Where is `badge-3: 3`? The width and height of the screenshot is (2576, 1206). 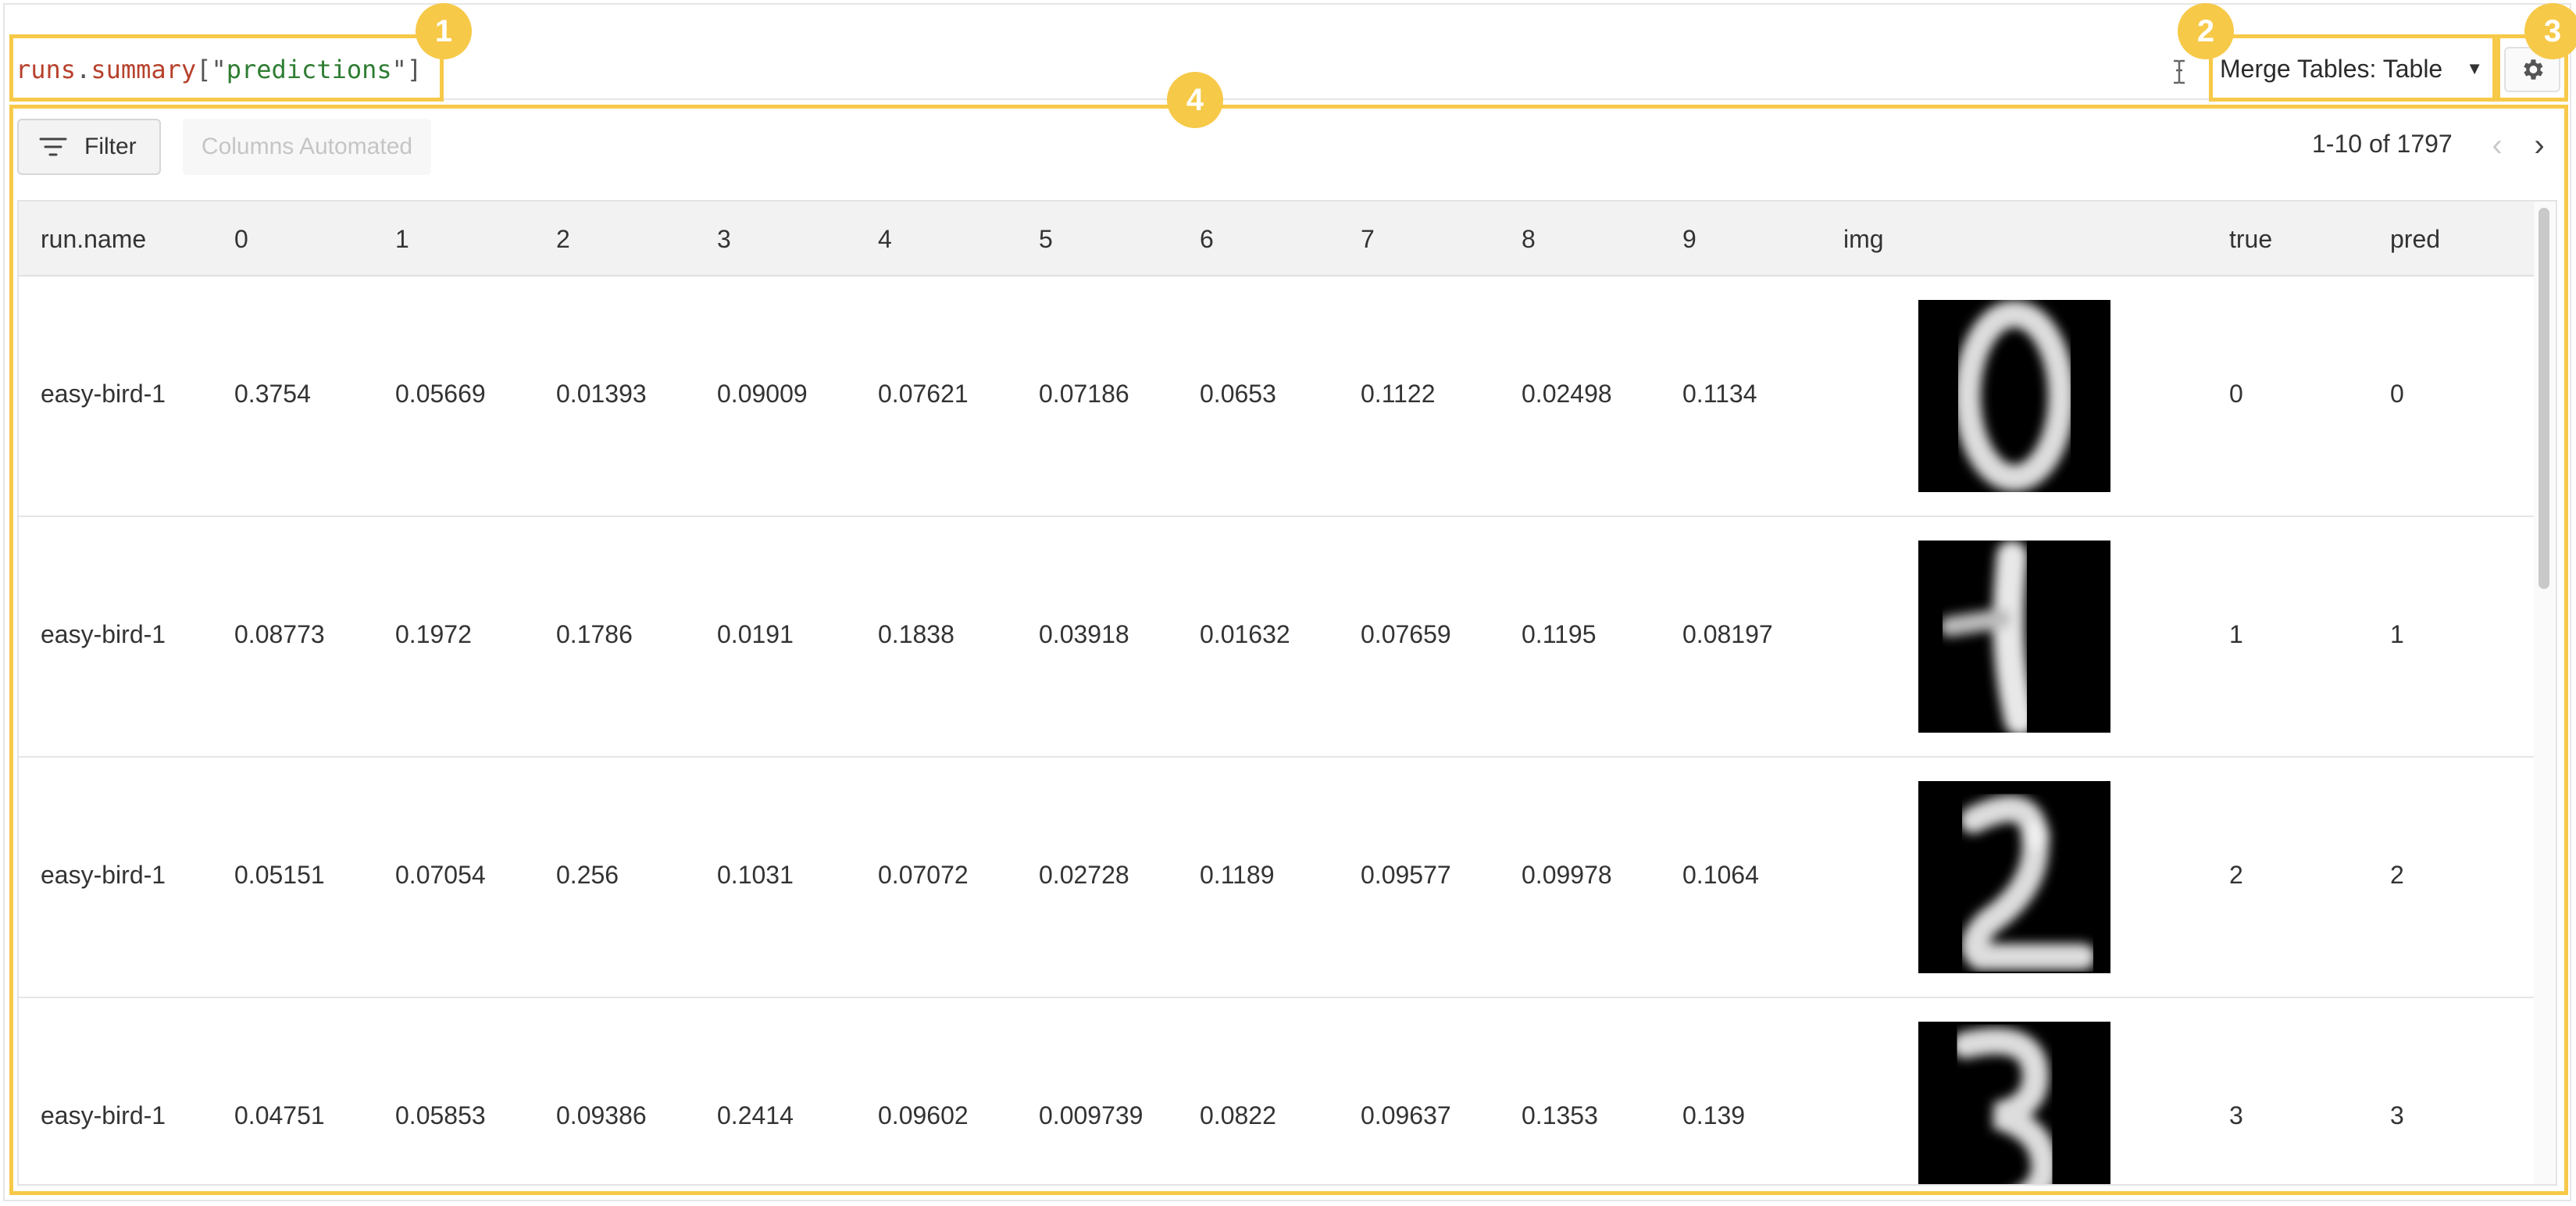 badge-3: 3 is located at coordinates (2550, 31).